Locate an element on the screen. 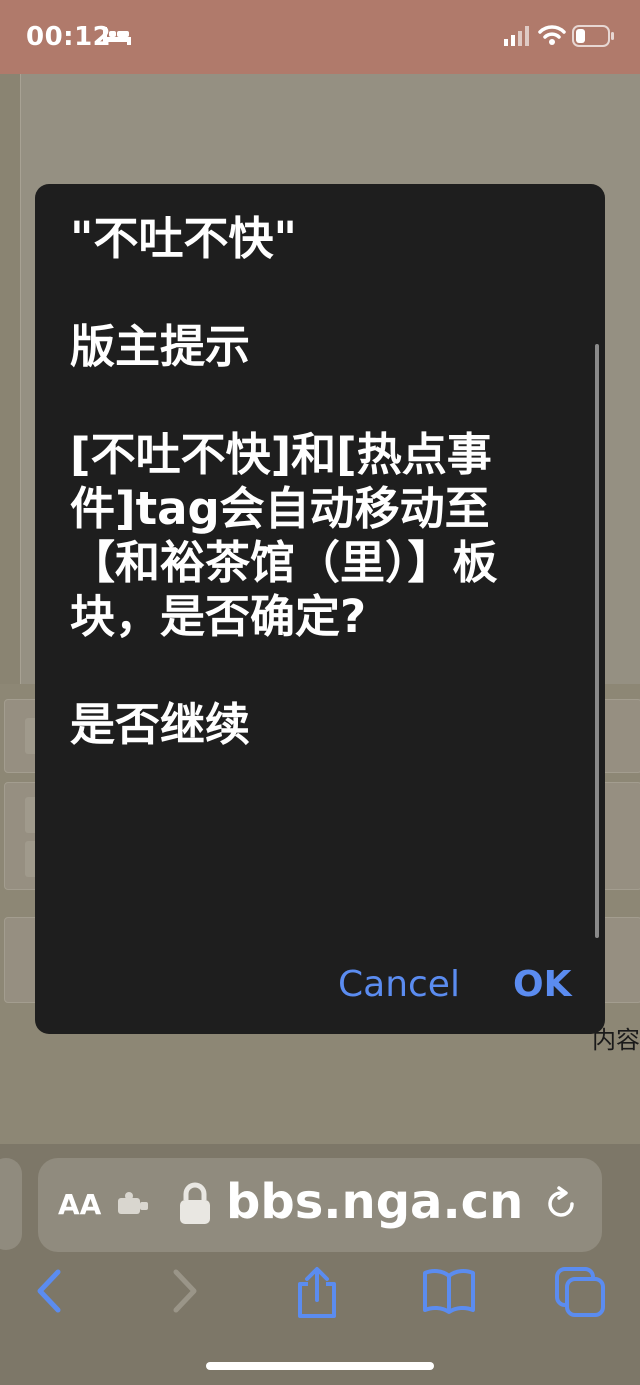 Image resolution: width=640 pixels, height=1385 pixels. tabs-icon is located at coordinates (581, 1292).